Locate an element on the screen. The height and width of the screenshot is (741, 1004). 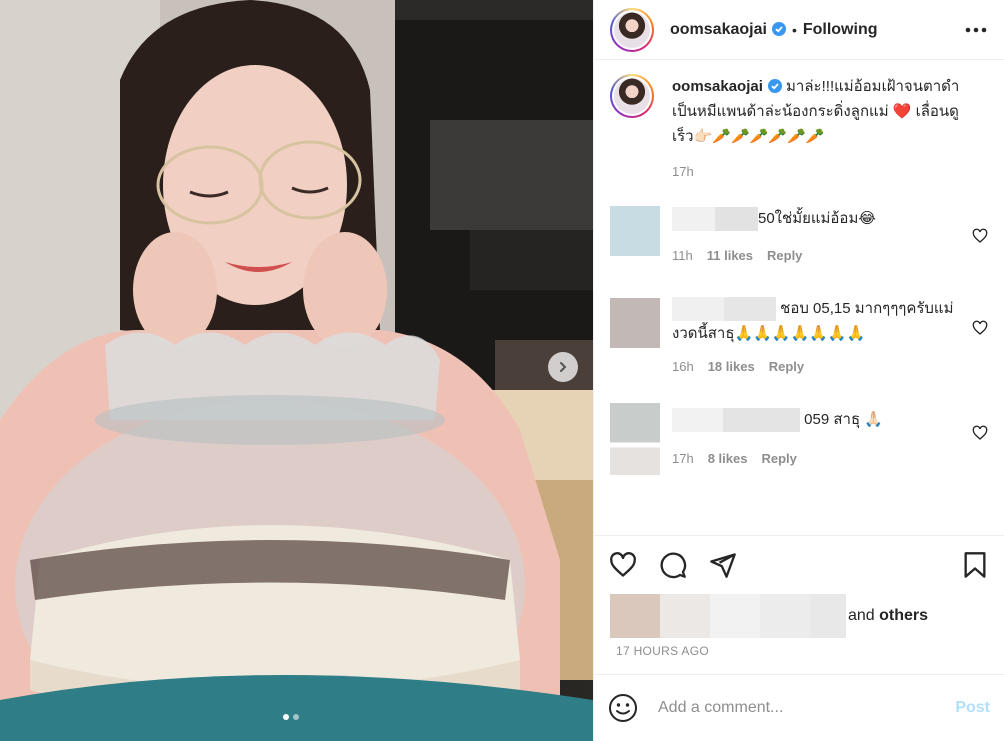
chevron-right-icon is located at coordinates (563, 367).